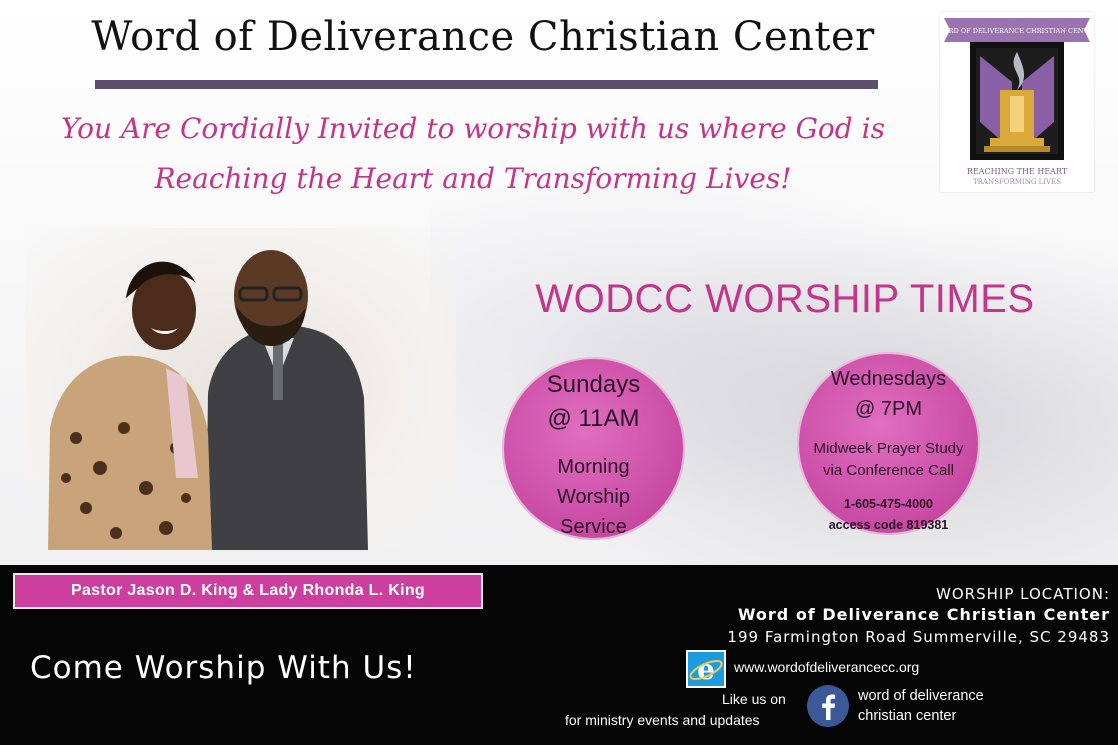 Image resolution: width=1118 pixels, height=745 pixels. I want to click on facebook-icon, so click(828, 706).